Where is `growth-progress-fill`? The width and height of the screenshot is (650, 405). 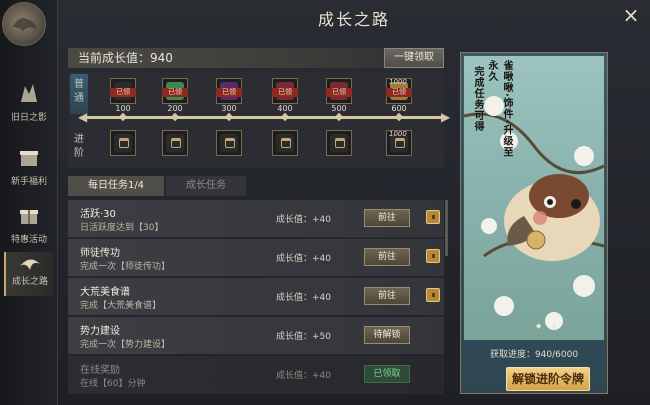
growth-progress-fill is located at coordinates (264, 117).